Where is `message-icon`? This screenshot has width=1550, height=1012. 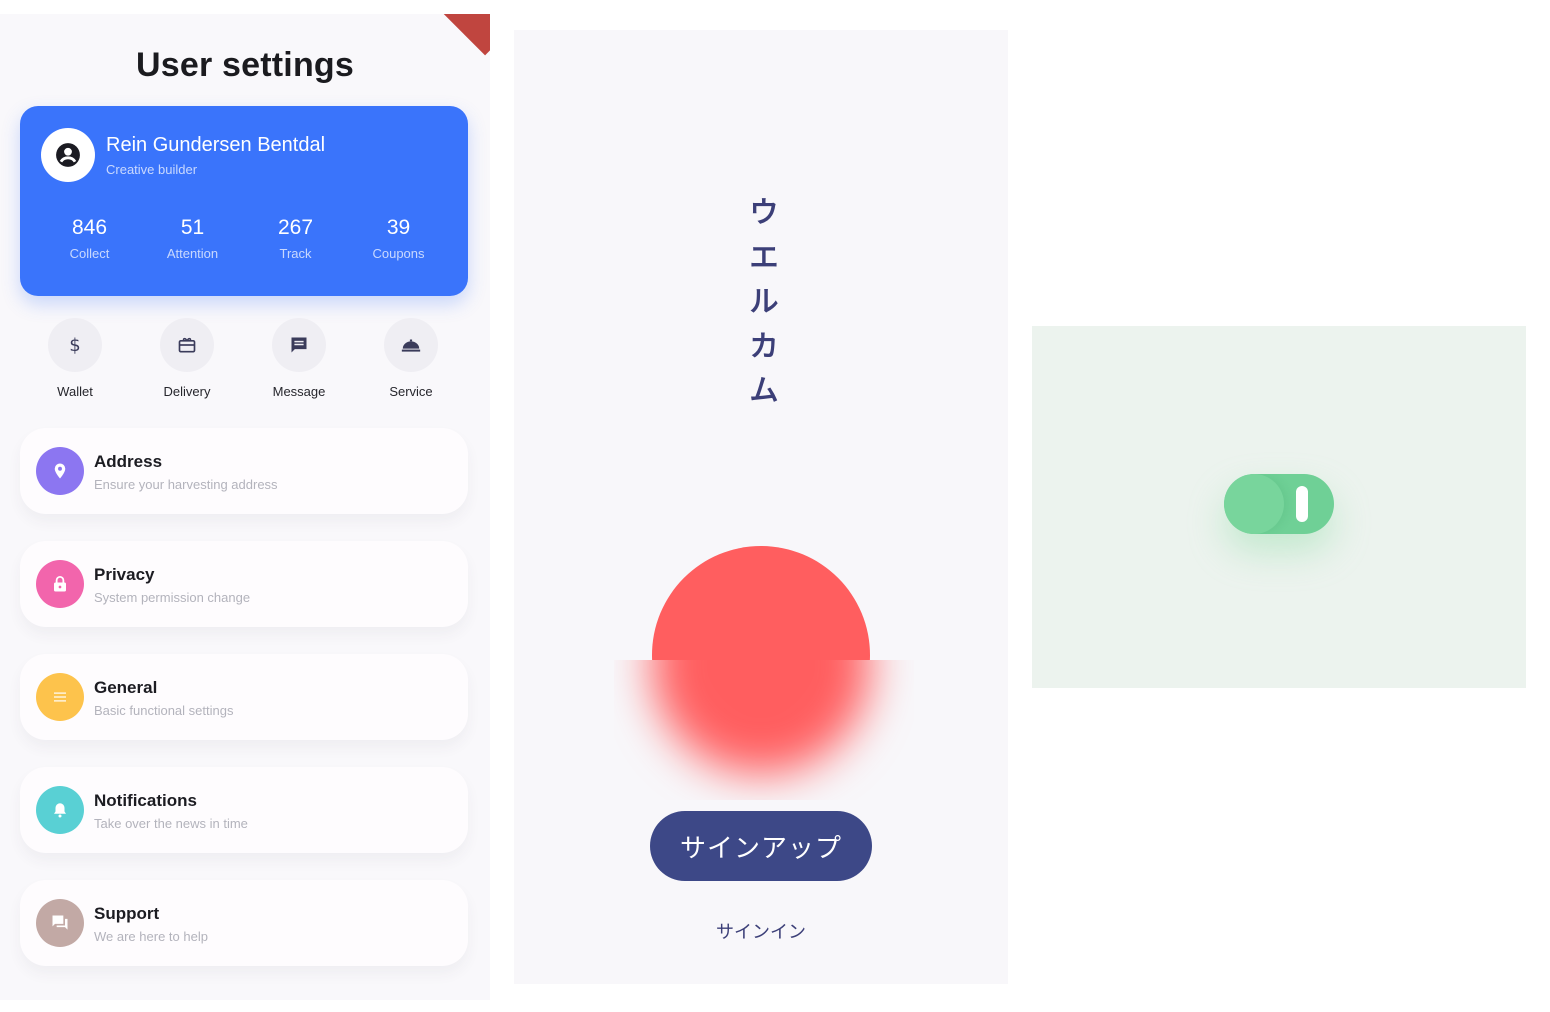 message-icon is located at coordinates (299, 345).